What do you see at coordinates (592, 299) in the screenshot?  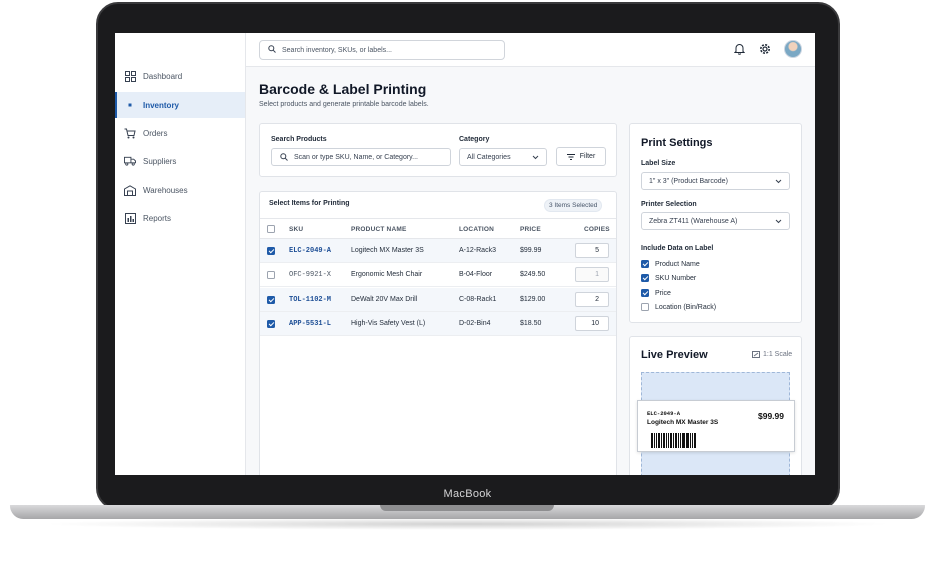 I see `copies-input: 2` at bounding box center [592, 299].